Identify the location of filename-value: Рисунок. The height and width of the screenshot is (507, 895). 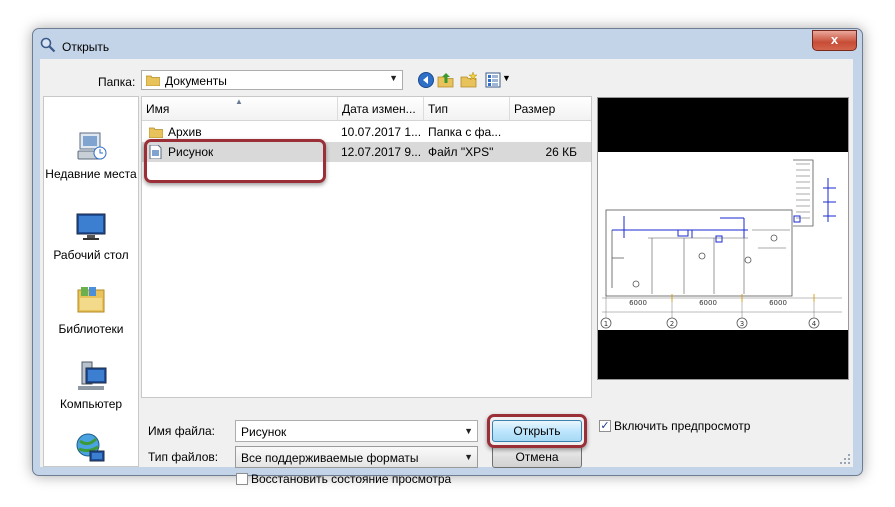
(264, 432).